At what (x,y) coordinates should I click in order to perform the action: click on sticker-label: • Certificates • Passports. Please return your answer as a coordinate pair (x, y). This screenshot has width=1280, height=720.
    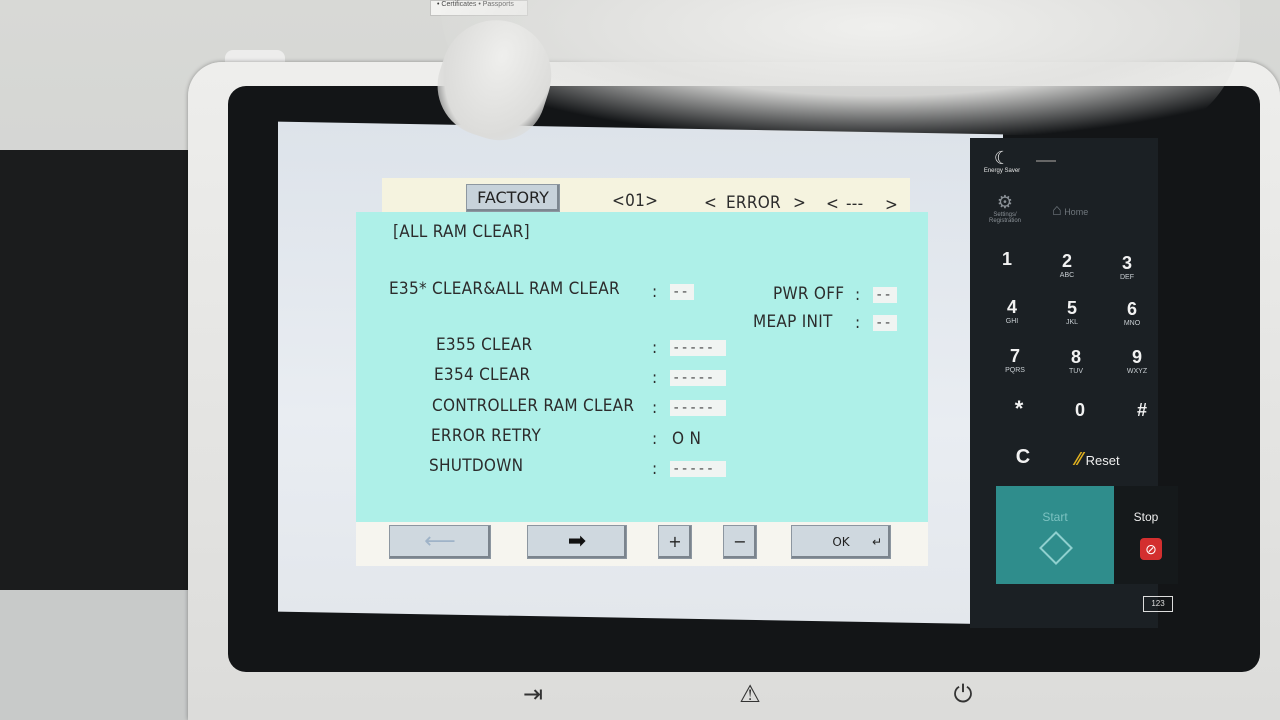
    Looking at the image, I should click on (479, 8).